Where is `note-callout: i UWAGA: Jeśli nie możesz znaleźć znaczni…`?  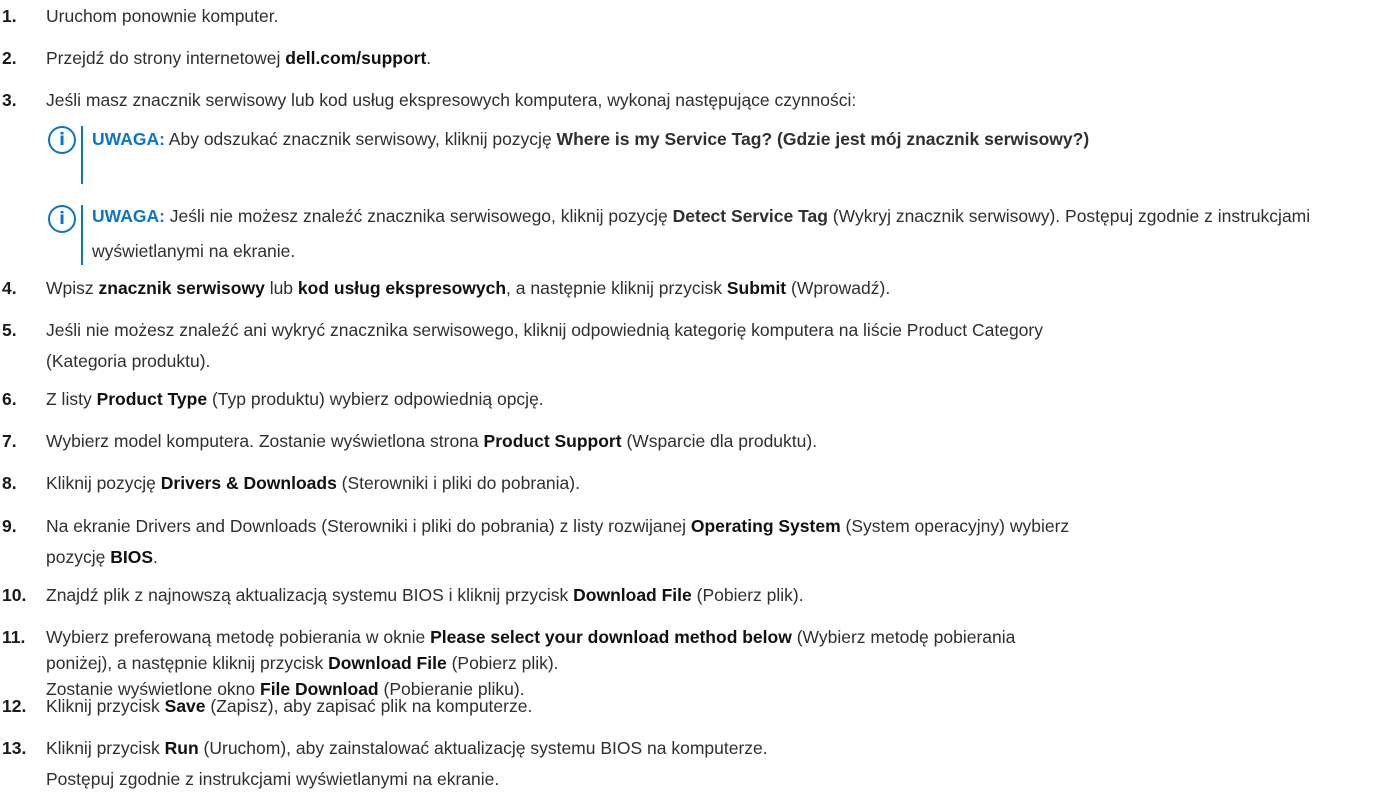
note-callout: i UWAGA: Jeśli nie możesz znaleźć znaczni… is located at coordinates (708, 235).